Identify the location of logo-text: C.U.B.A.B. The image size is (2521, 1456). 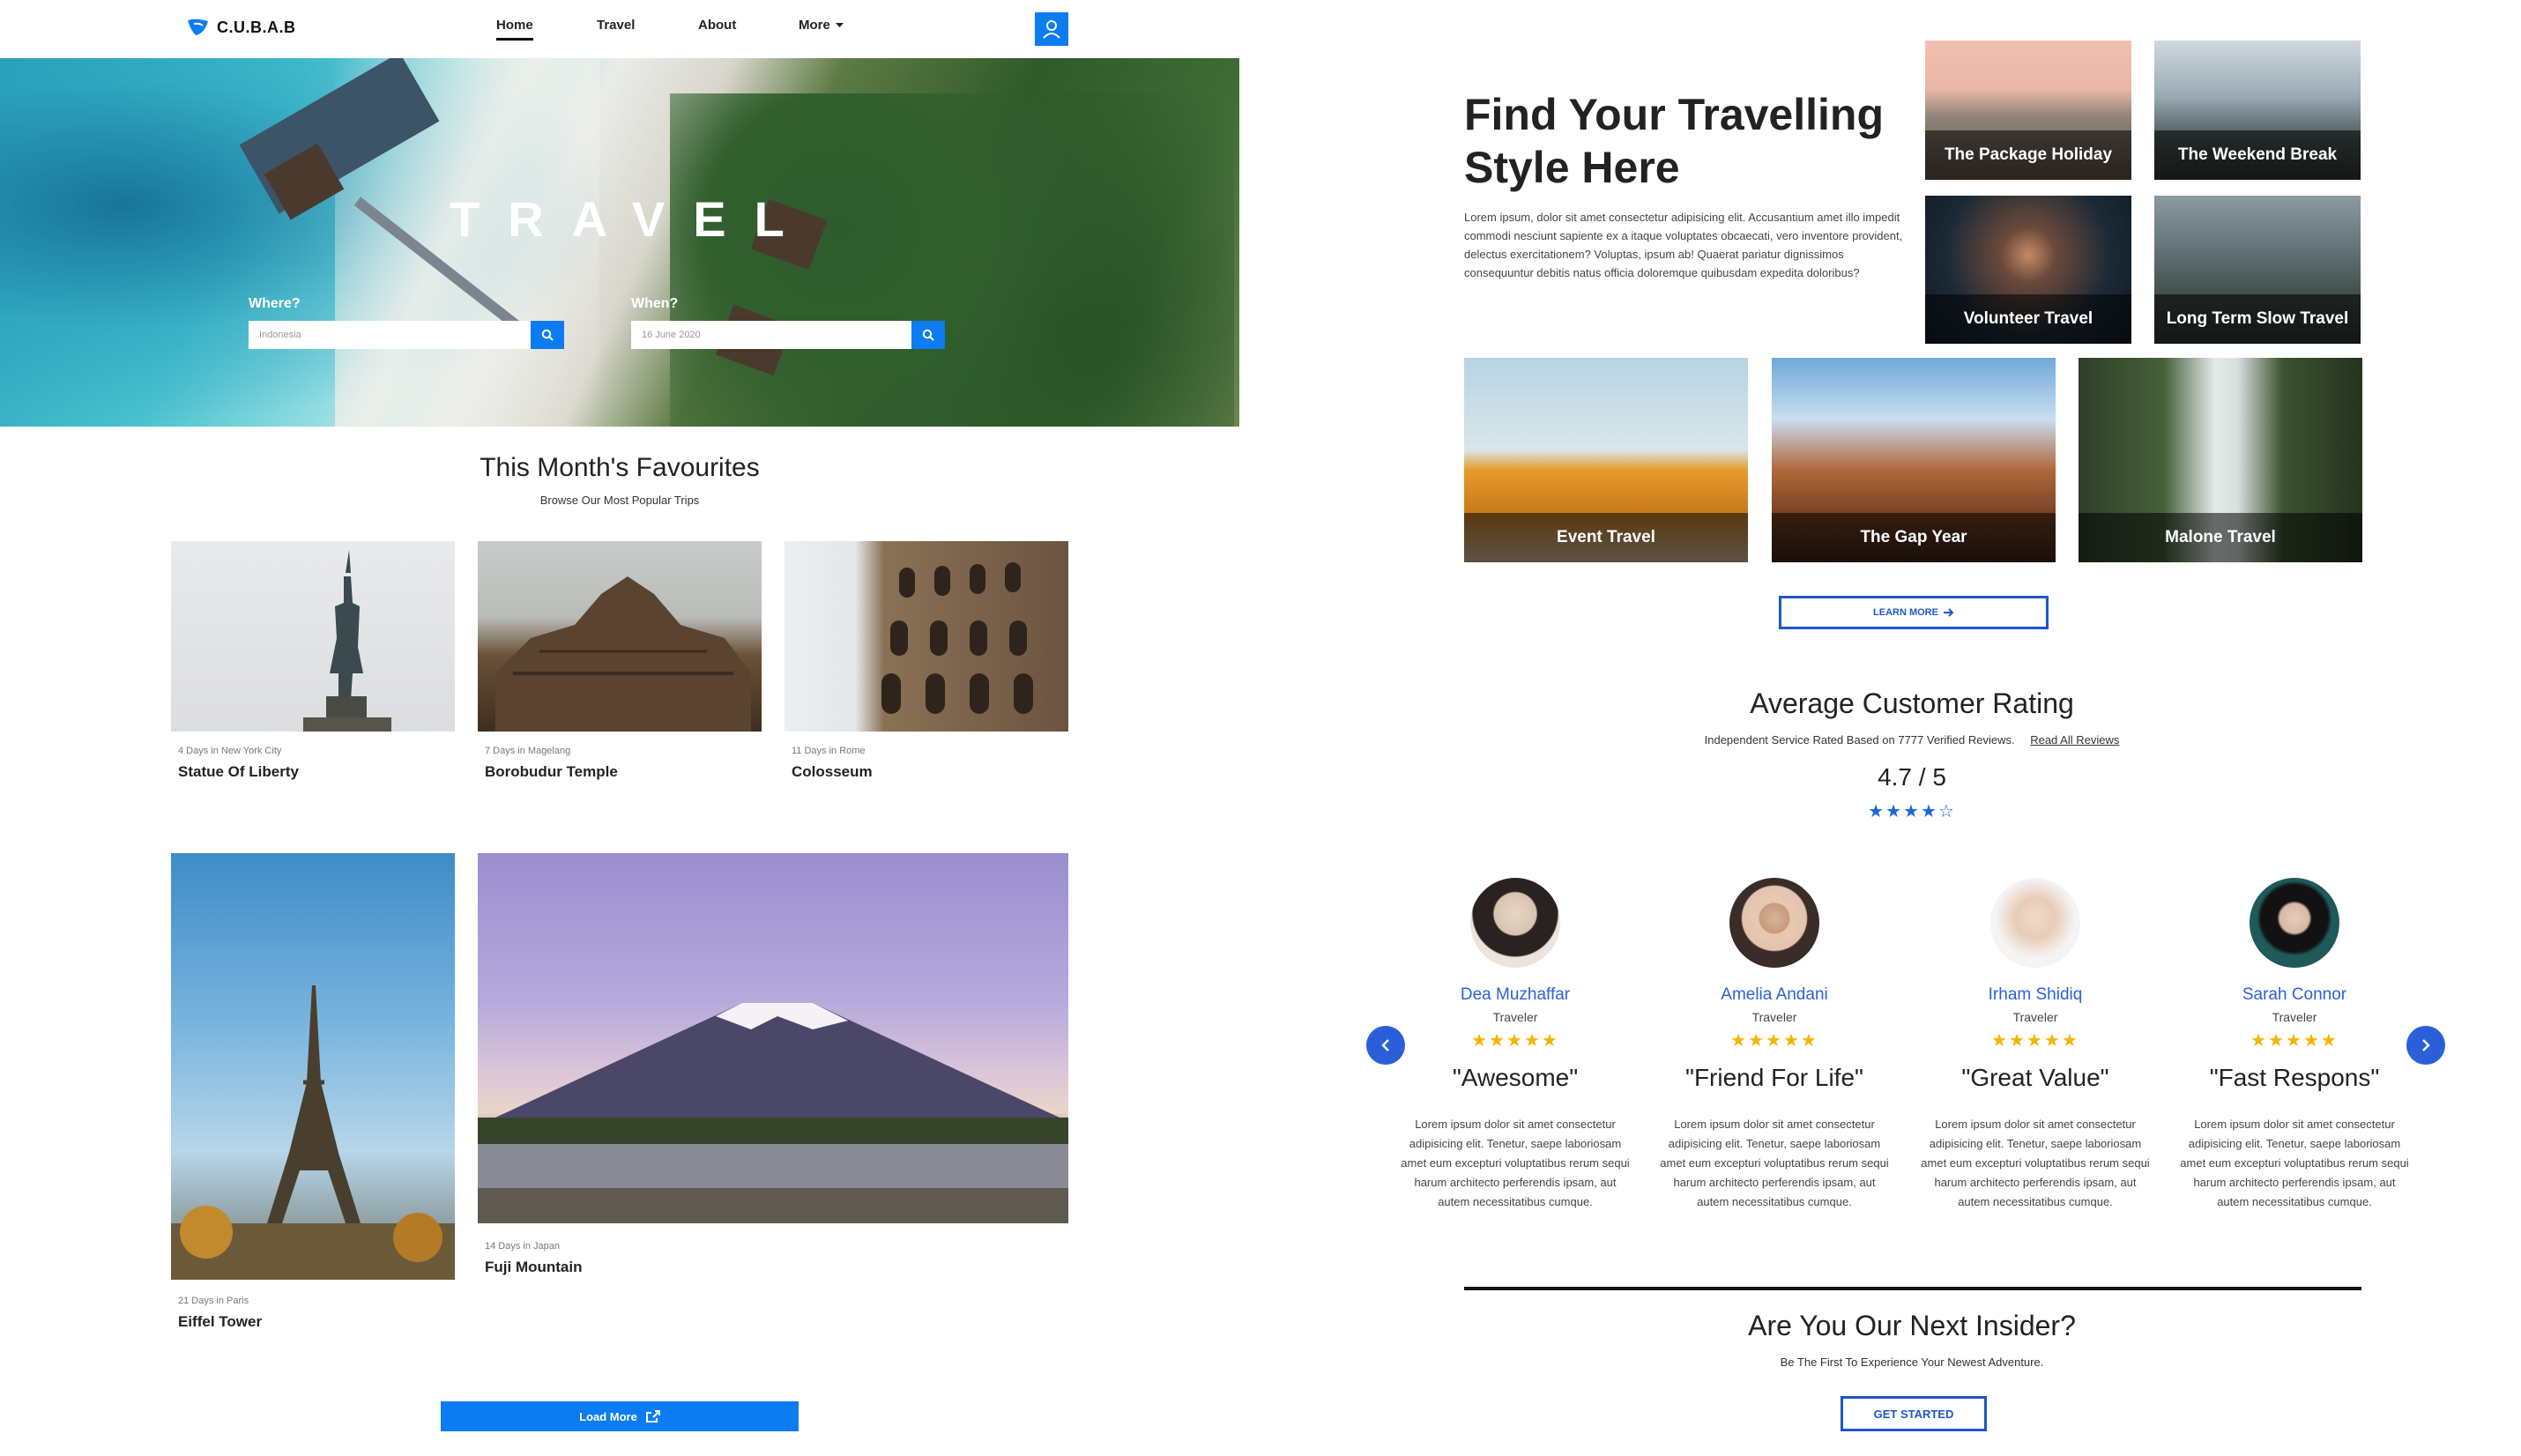
(256, 27).